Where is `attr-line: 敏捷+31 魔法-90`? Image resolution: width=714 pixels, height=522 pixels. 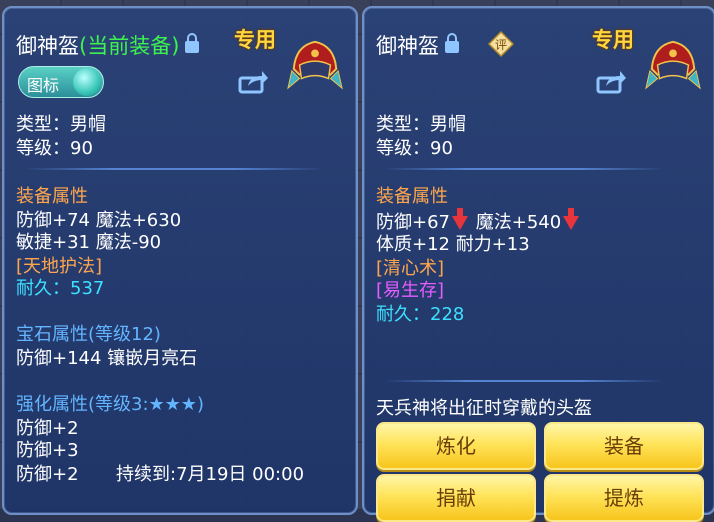 attr-line: 敏捷+31 魔法-90 is located at coordinates (89, 242).